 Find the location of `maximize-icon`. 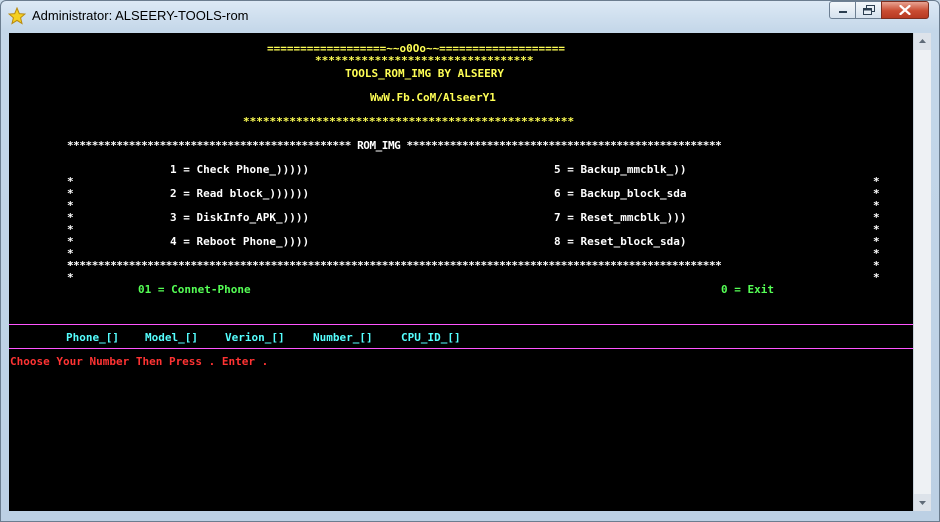

maximize-icon is located at coordinates (868, 10).